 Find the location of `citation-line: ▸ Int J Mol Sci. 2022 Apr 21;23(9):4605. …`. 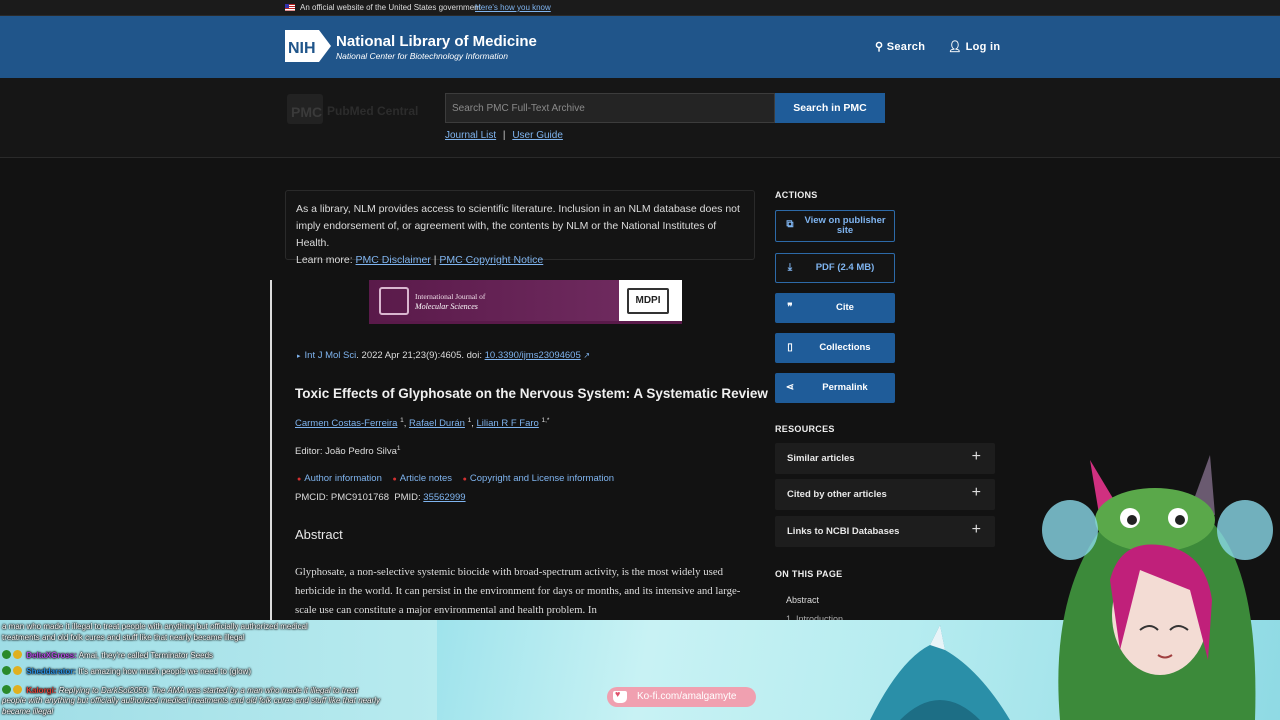

citation-line: ▸ Int J Mol Sci. 2022 Apr 21;23(9):4605. … is located at coordinates (443, 355).